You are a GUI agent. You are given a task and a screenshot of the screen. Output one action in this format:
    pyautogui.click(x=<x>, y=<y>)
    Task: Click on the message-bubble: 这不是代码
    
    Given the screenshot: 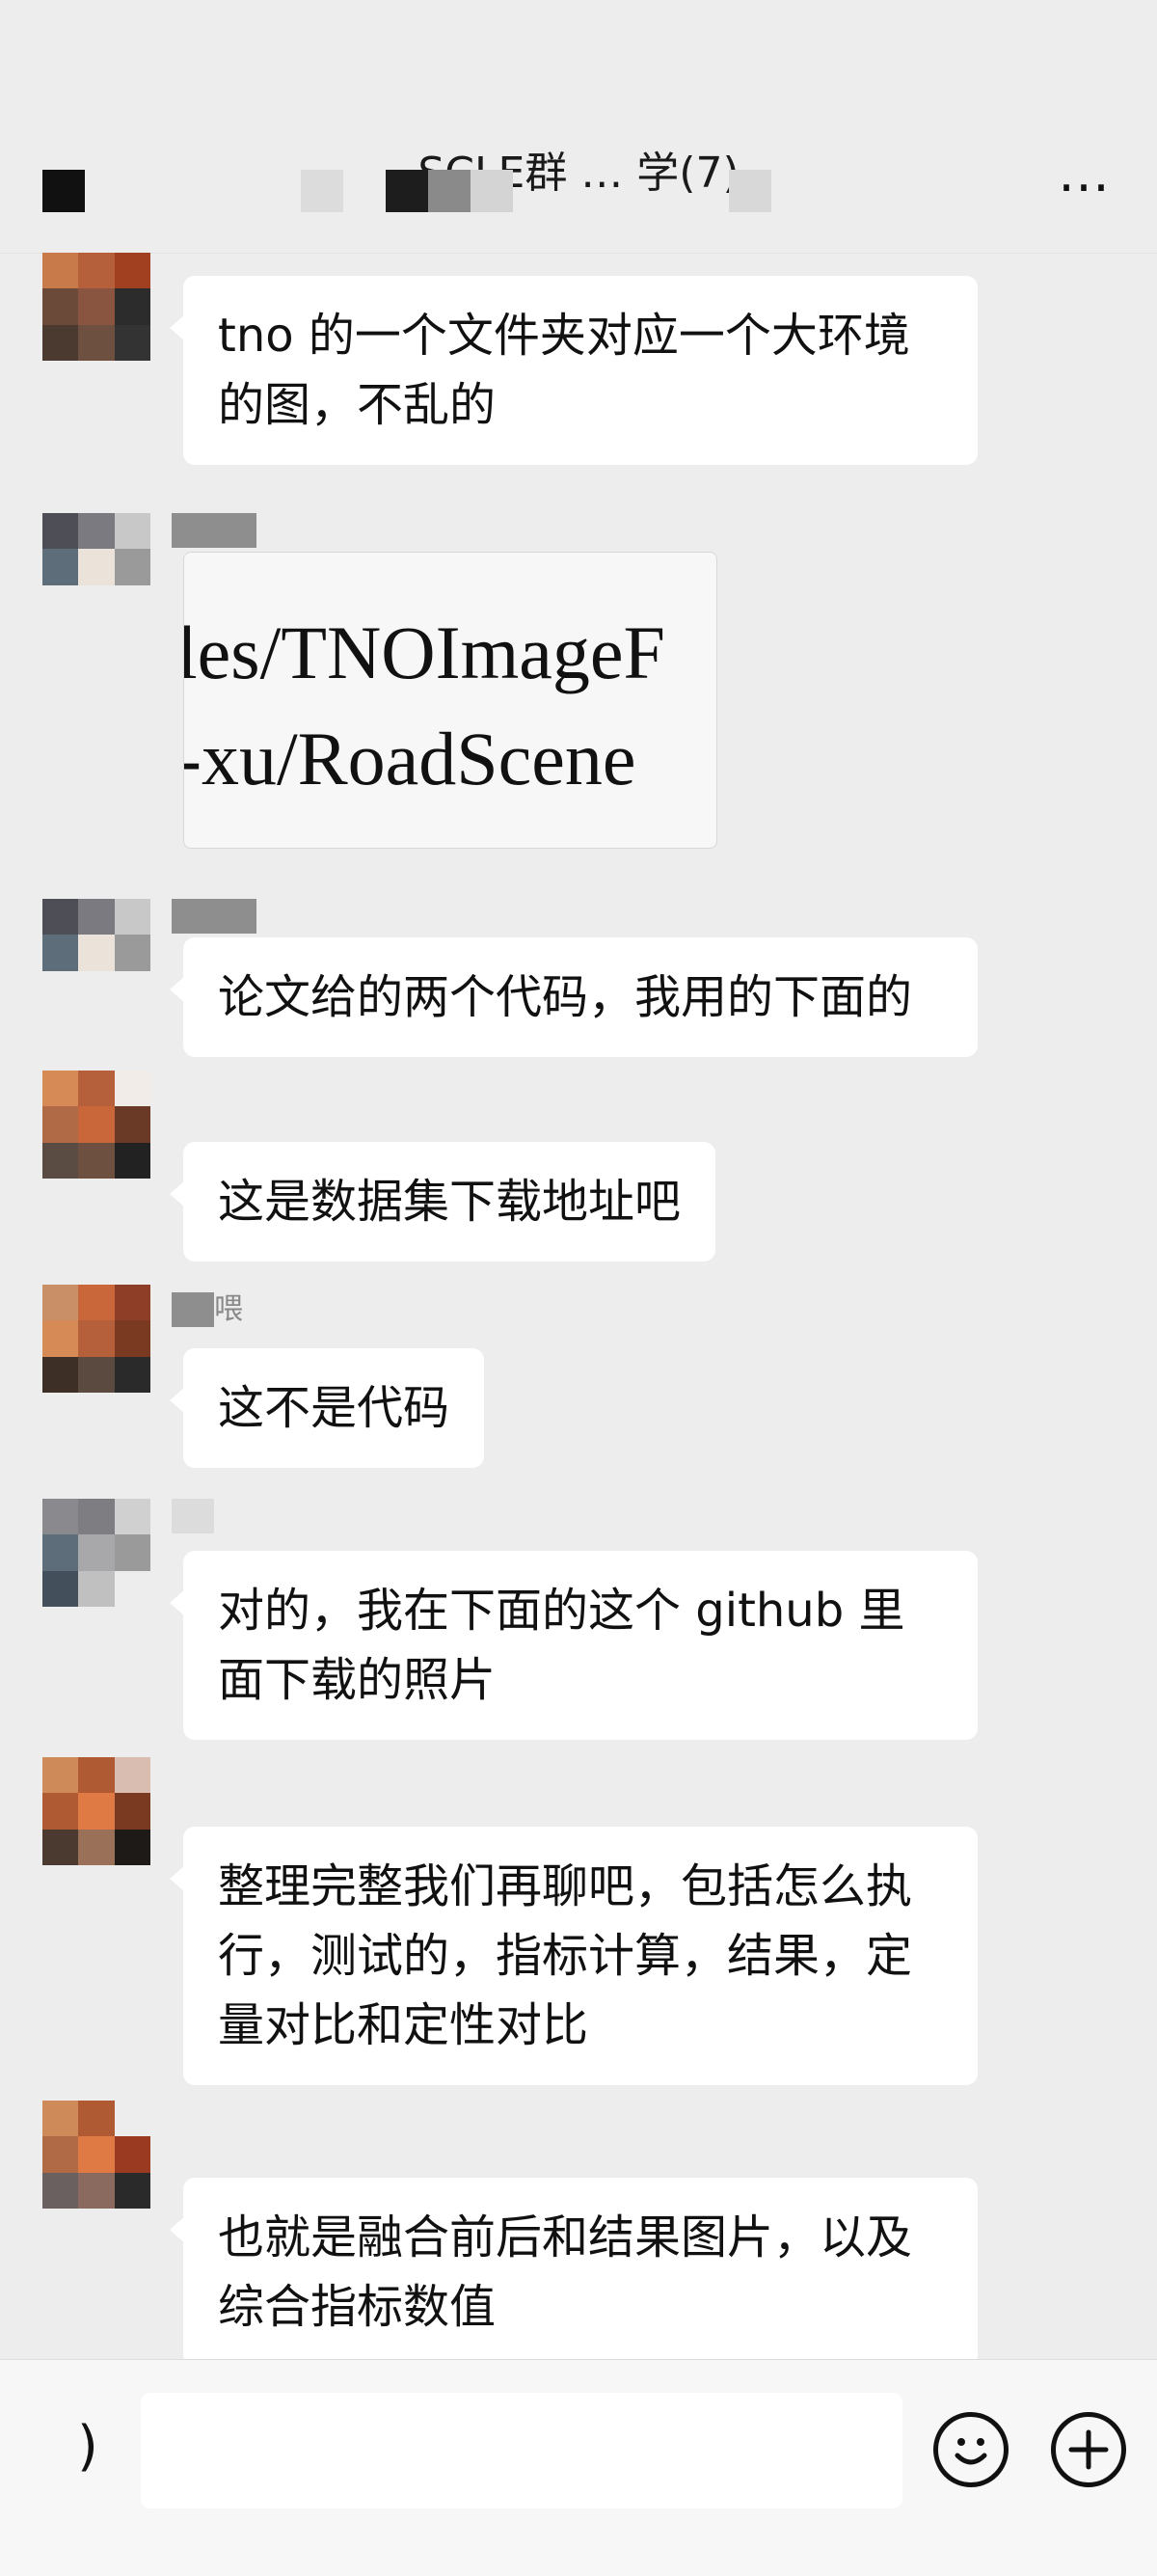 What is the action you would take?
    pyautogui.click(x=327, y=1408)
    